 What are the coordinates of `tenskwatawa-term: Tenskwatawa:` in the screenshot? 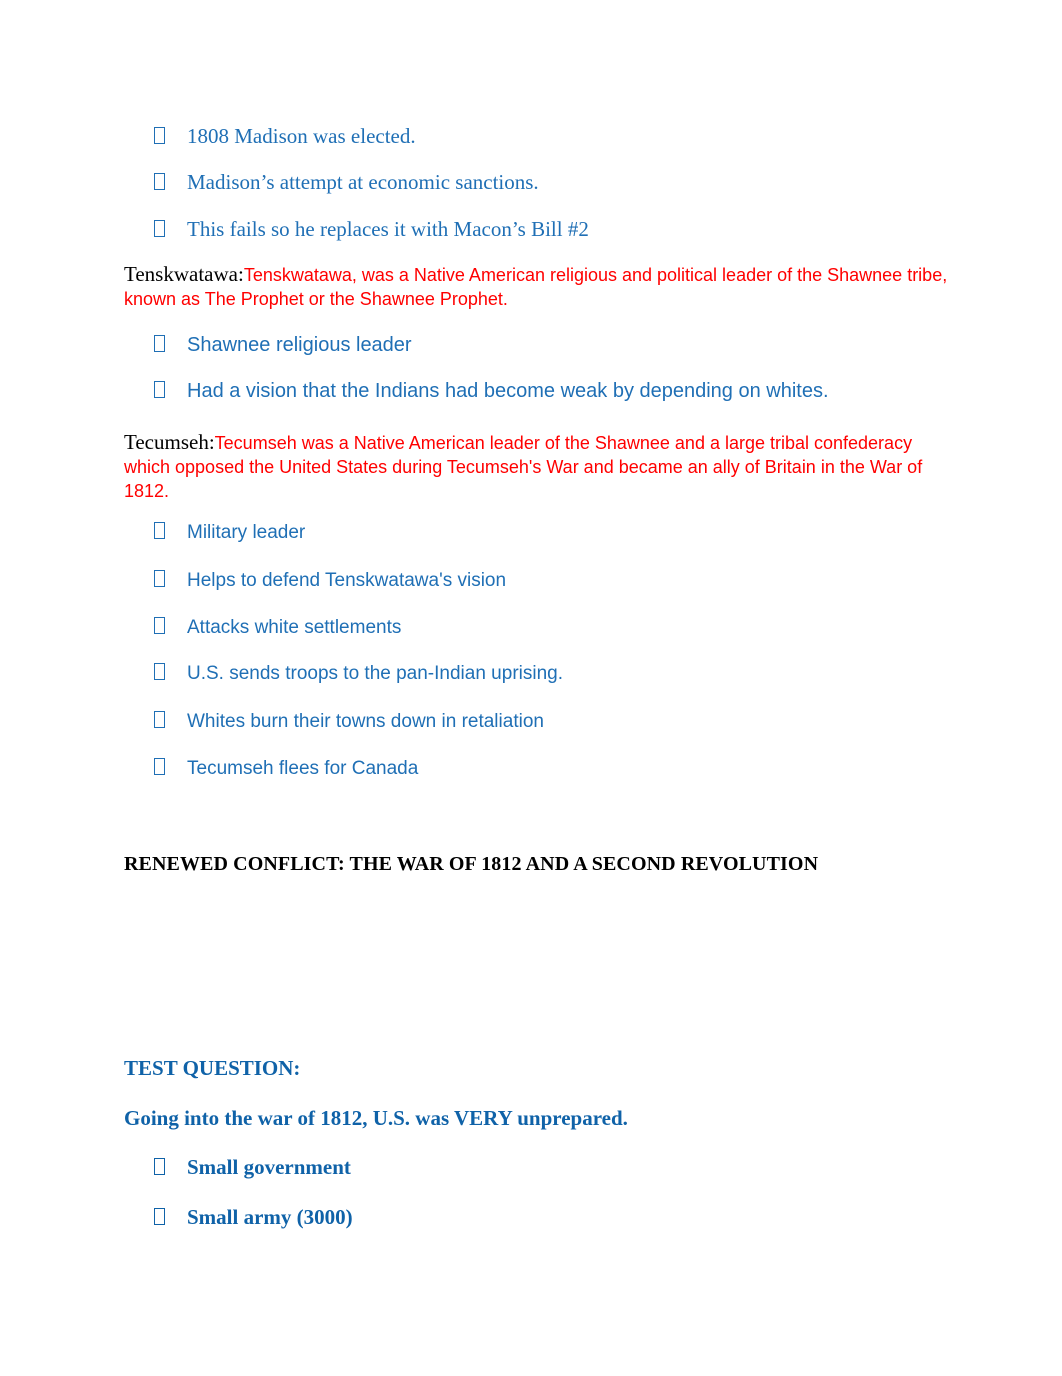 It's located at (184, 274).